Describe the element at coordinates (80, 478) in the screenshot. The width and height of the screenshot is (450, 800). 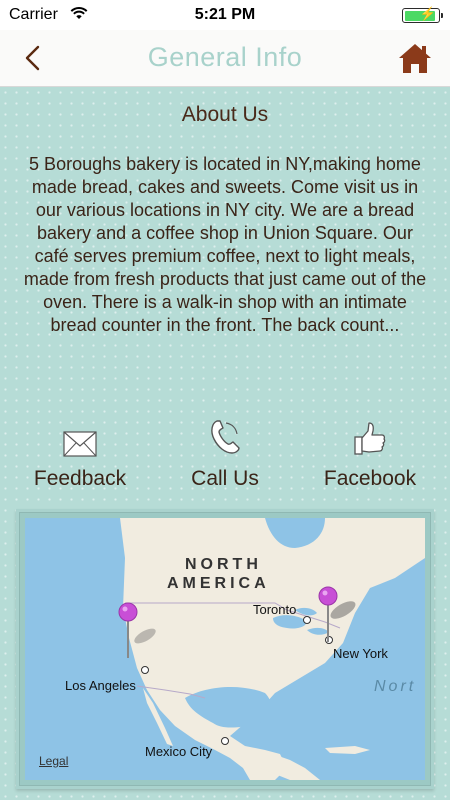
I see `feedback-label: Feedback` at that location.